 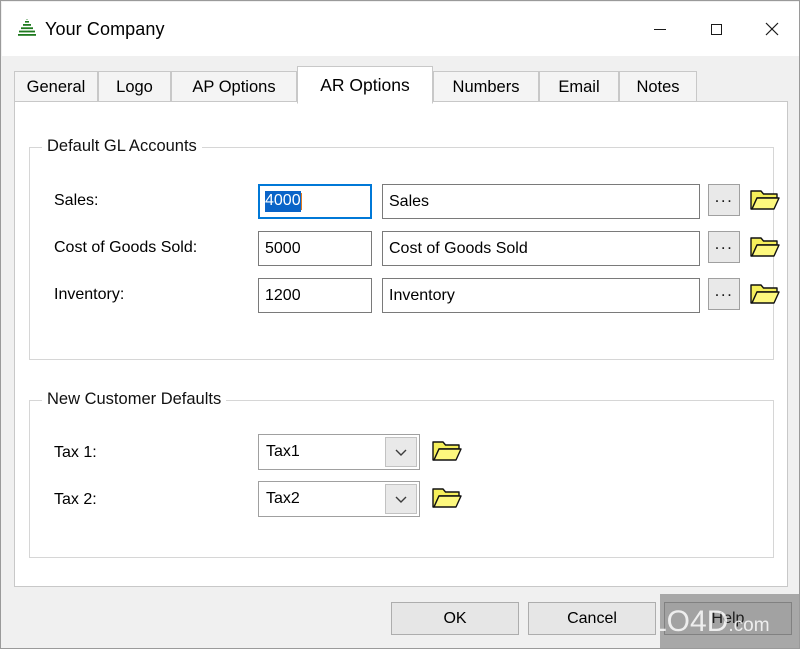 What do you see at coordinates (579, 87) in the screenshot?
I see `tab-email: Email` at bounding box center [579, 87].